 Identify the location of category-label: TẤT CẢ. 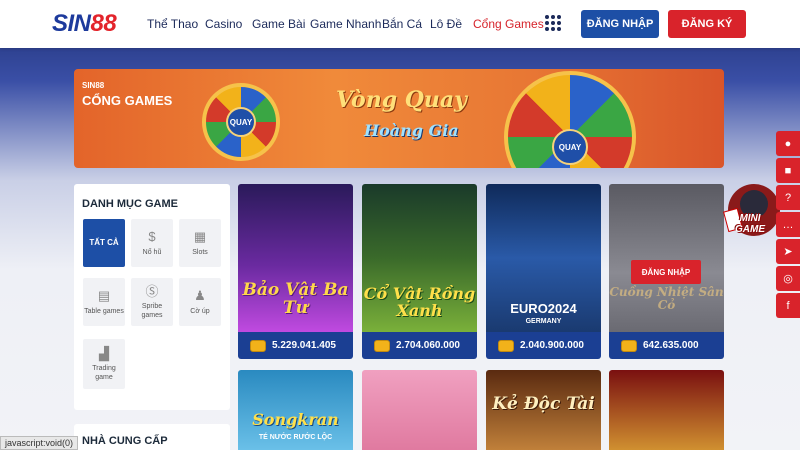
(104, 243).